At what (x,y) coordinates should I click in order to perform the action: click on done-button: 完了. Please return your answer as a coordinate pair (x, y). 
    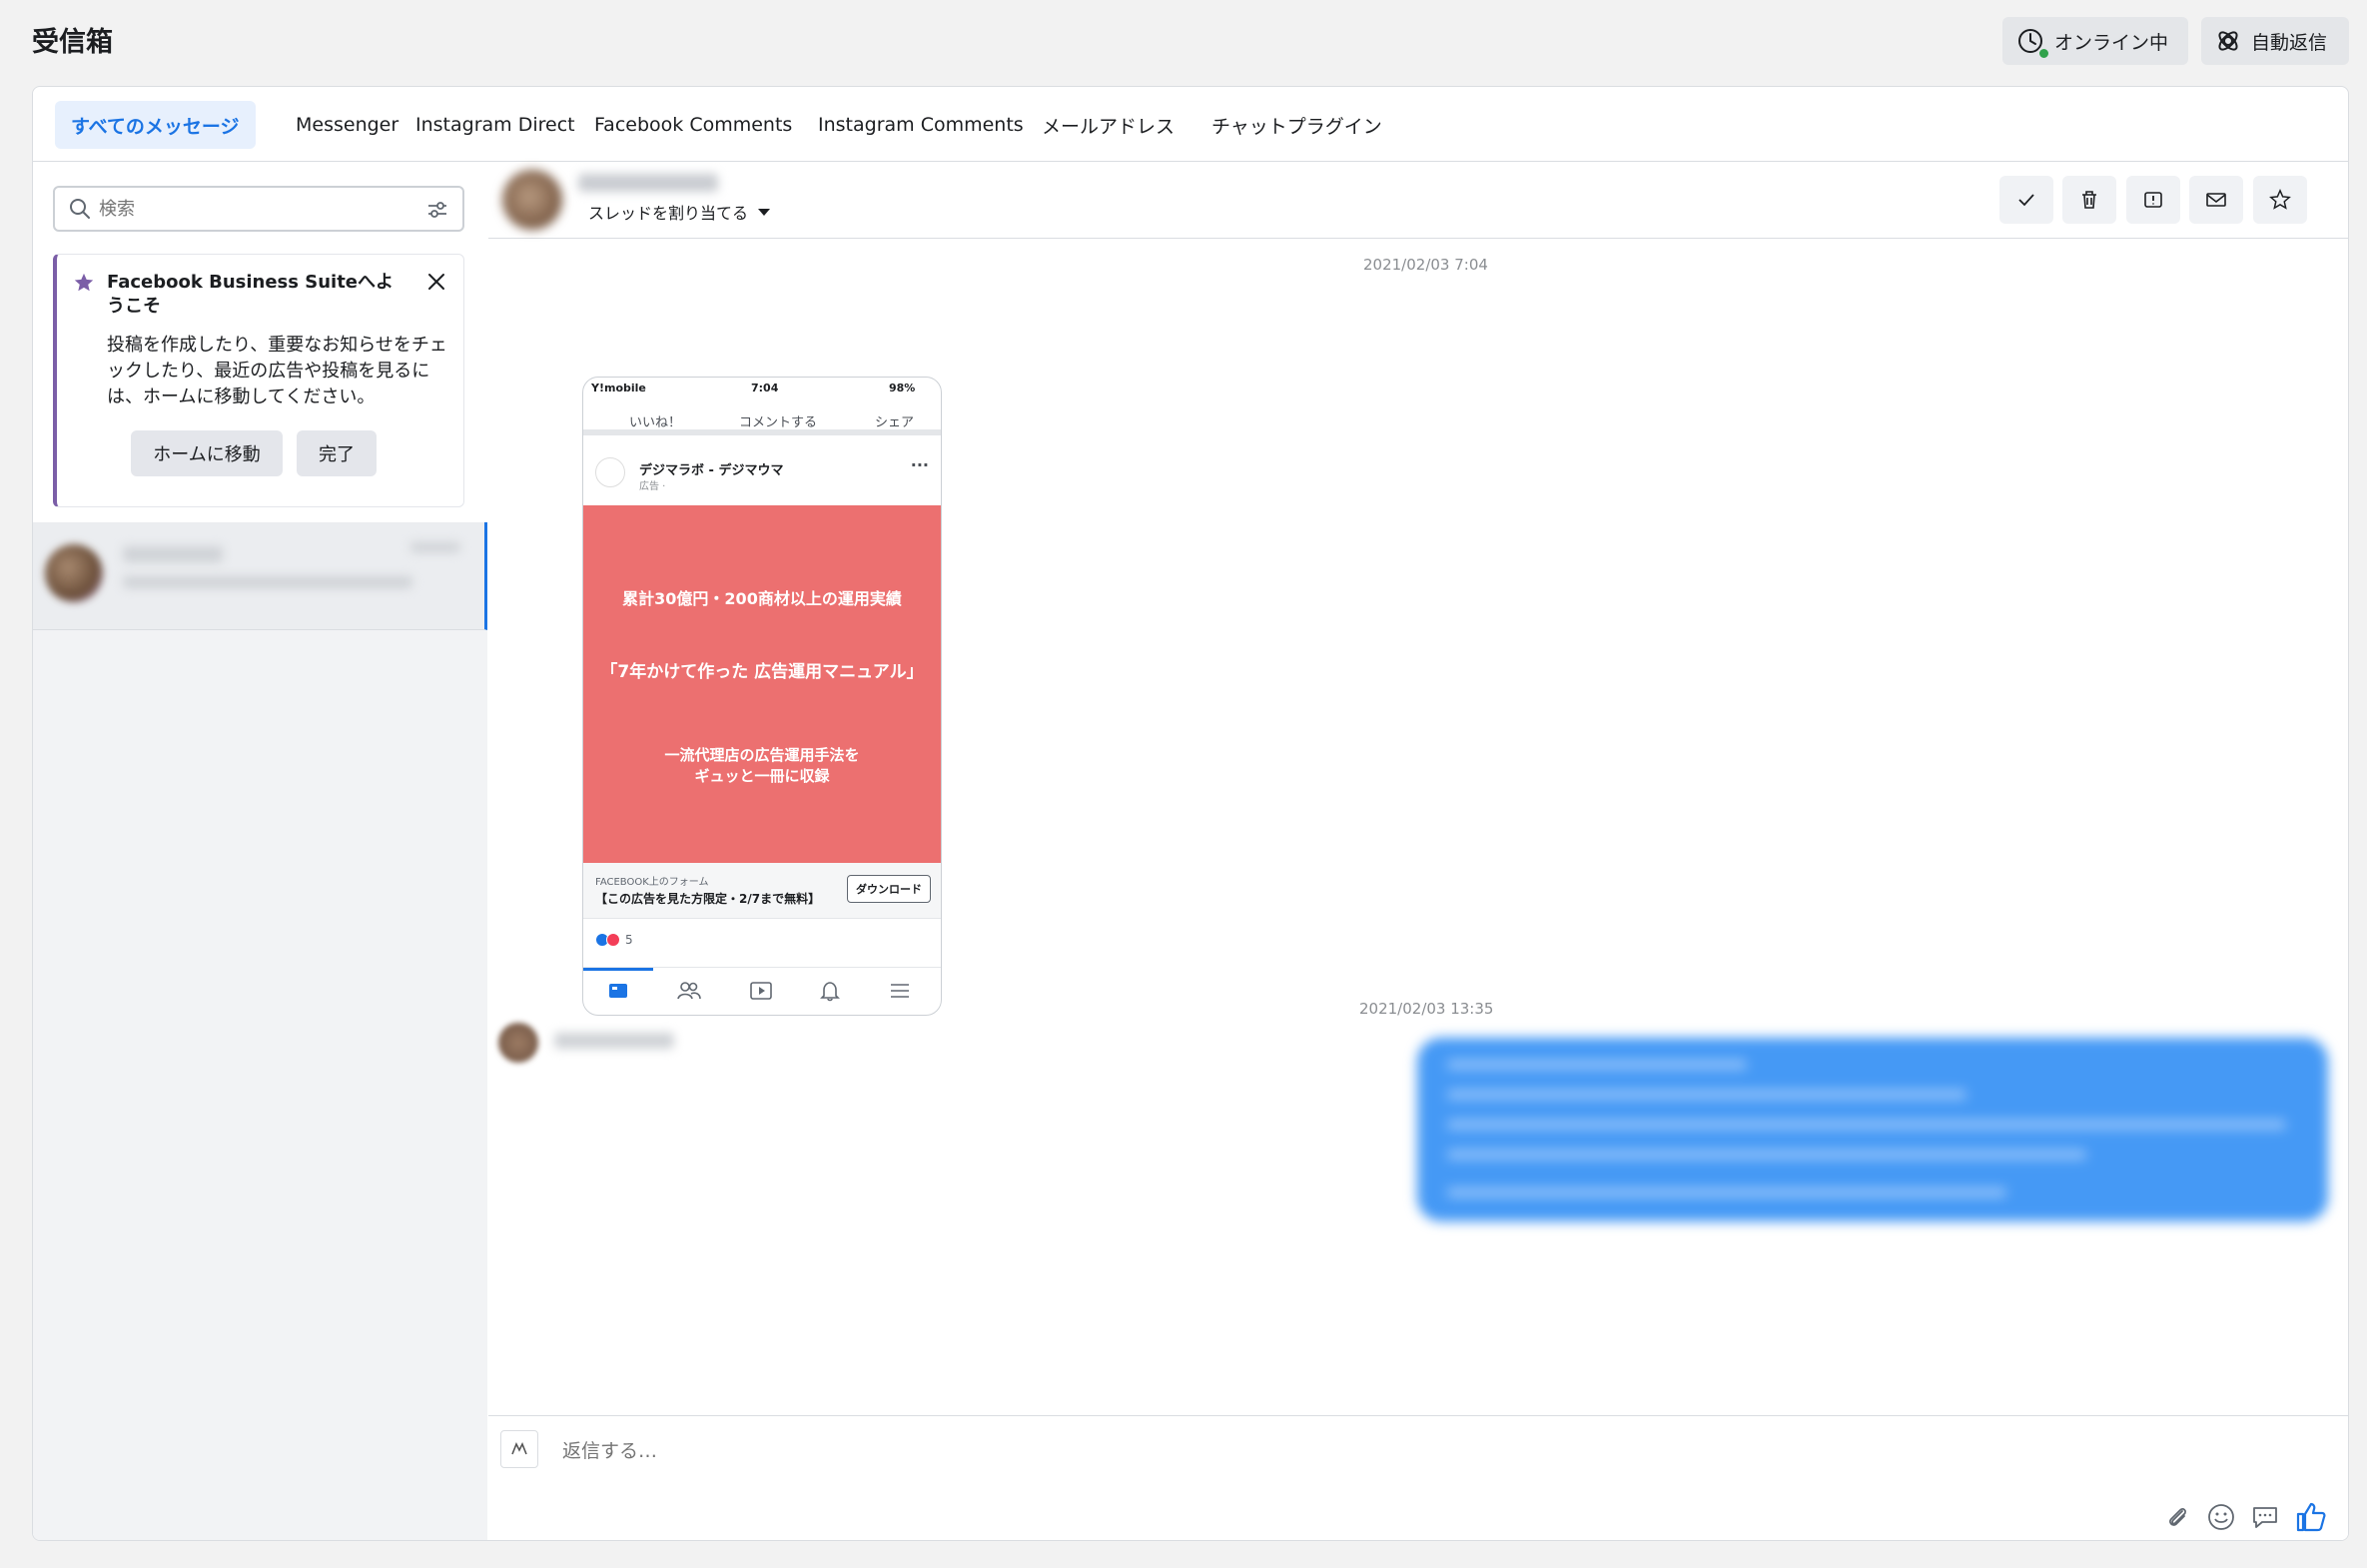
    Looking at the image, I should click on (337, 453).